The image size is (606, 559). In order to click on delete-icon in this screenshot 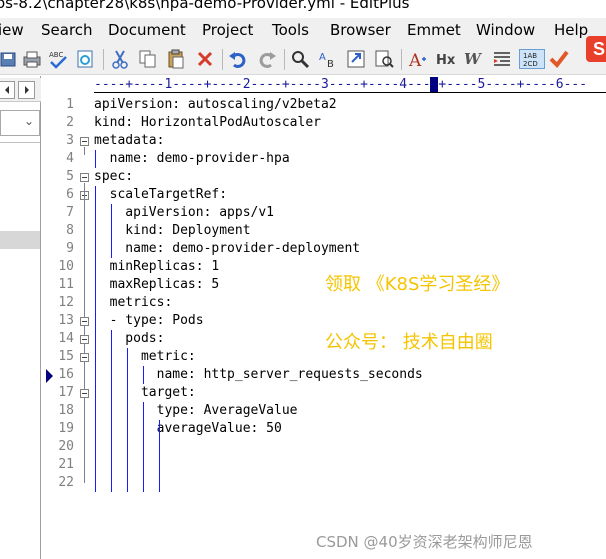, I will do `click(205, 59)`.